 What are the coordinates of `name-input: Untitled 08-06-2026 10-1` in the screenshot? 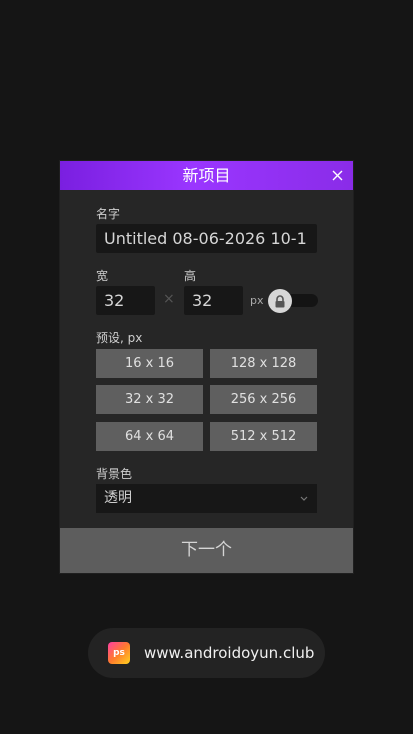 It's located at (206, 238).